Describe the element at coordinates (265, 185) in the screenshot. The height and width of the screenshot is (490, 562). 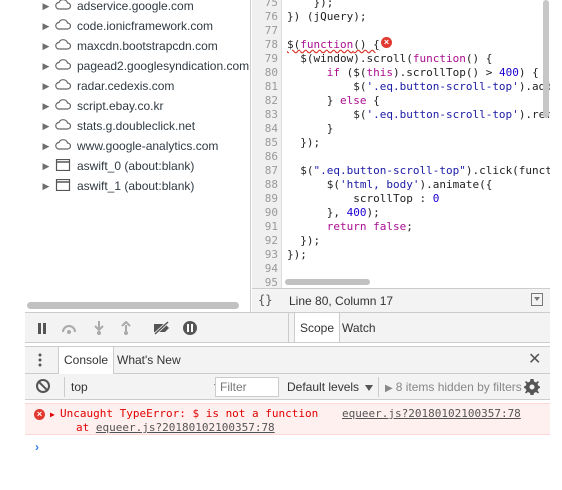
I see `line-number: 88` at that location.